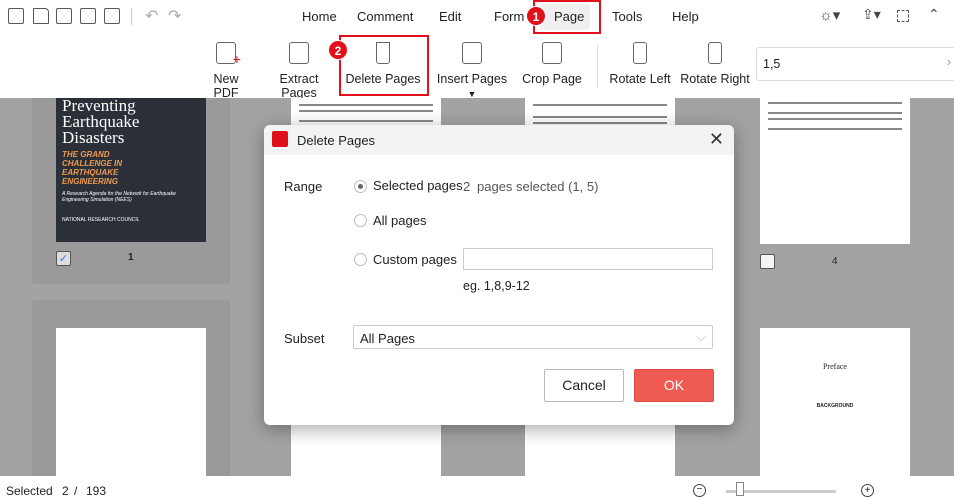  I want to click on collapse-icon: ⌃, so click(934, 14).